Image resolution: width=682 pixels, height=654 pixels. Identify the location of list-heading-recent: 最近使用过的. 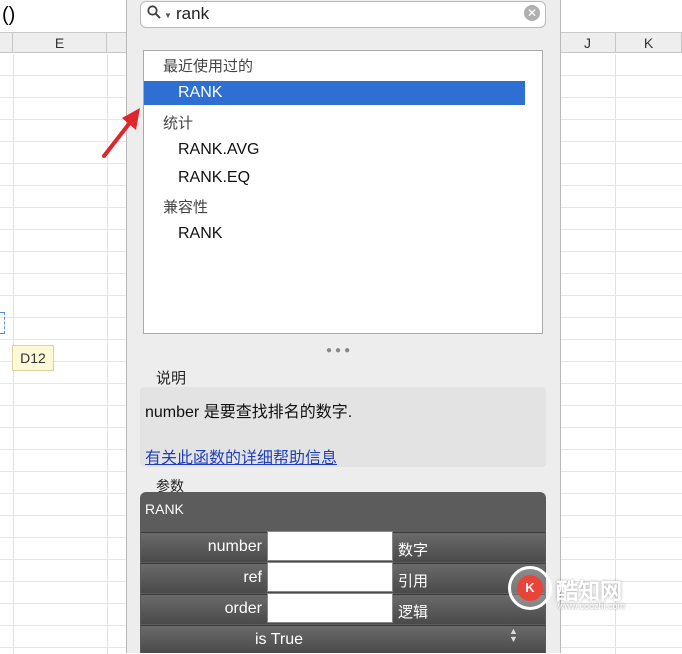
(208, 66).